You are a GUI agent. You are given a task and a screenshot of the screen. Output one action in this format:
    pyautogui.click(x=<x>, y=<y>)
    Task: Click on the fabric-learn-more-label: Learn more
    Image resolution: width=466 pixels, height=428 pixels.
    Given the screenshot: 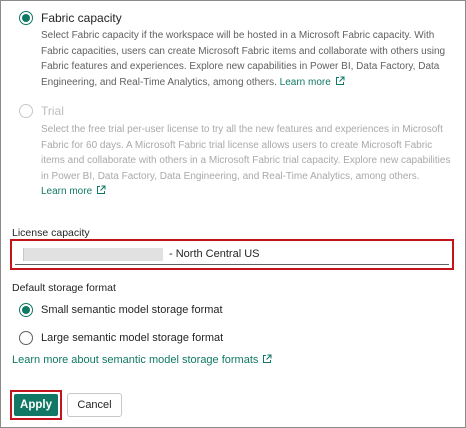 What is the action you would take?
    pyautogui.click(x=305, y=82)
    